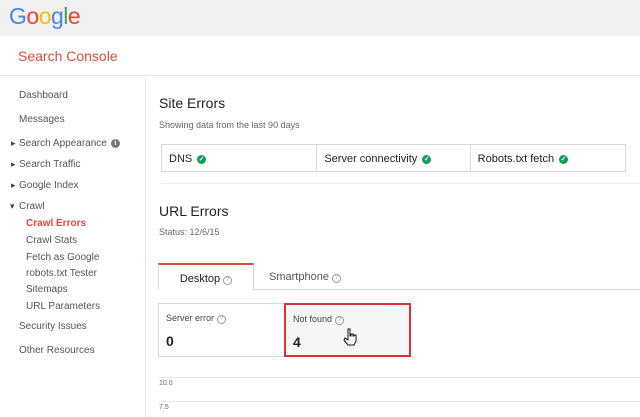  What do you see at coordinates (240, 158) in the screenshot?
I see `dns-status-cell: DNS ✓` at bounding box center [240, 158].